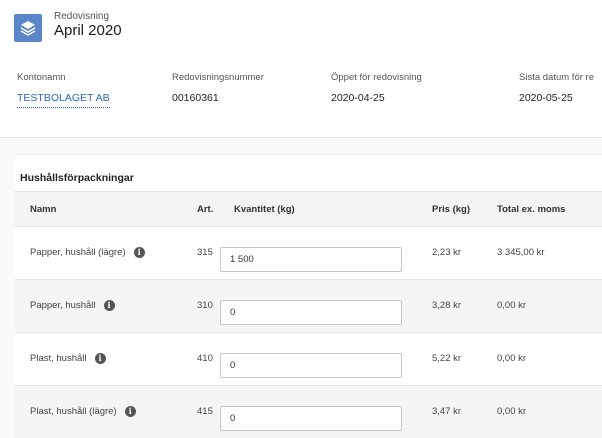 This screenshot has height=438, width=602. Describe the element at coordinates (218, 88) in the screenshot. I see `report-number-field: Redovisningsnummer 00160361` at that location.